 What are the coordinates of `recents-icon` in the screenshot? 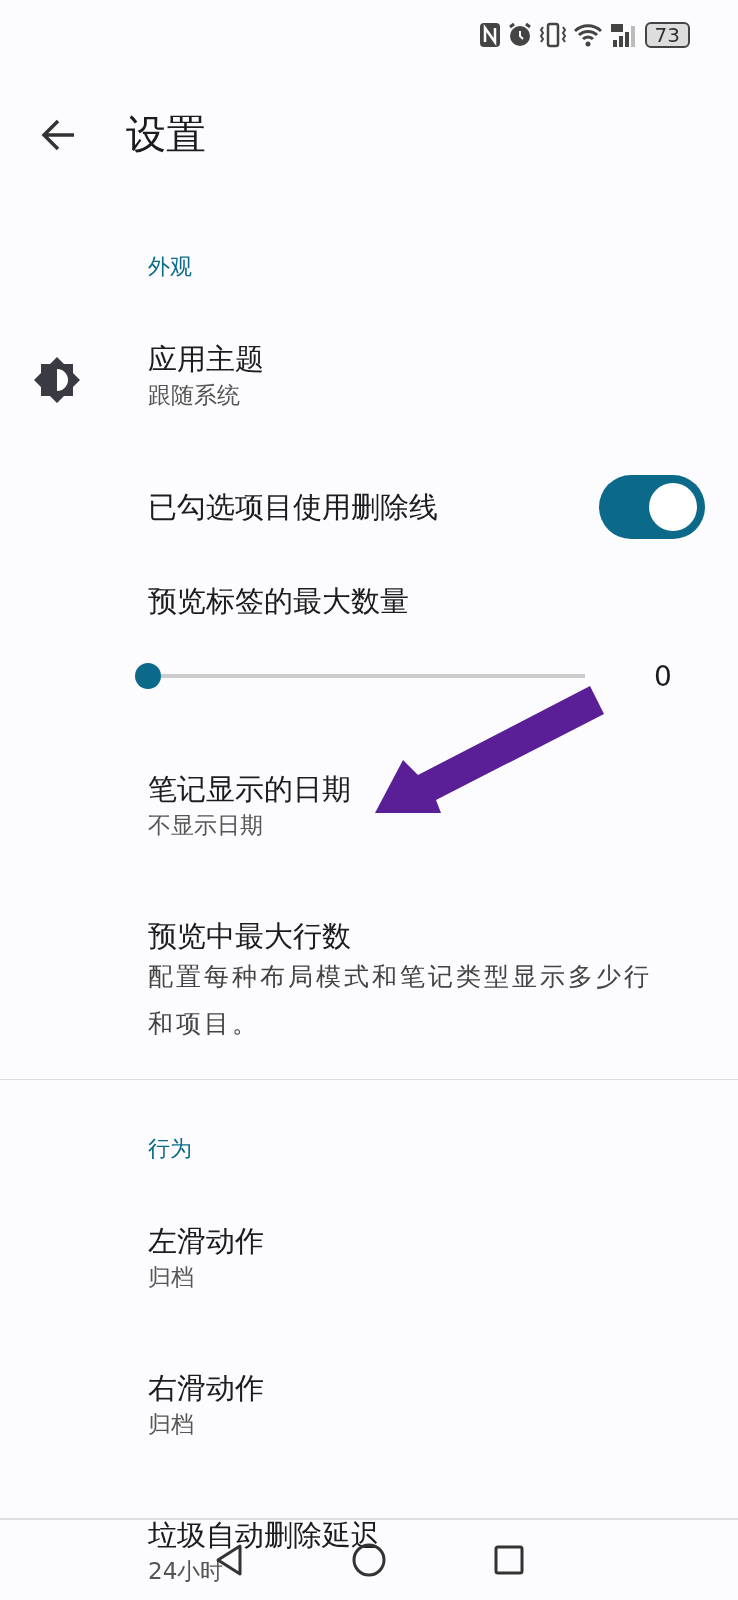 It's located at (509, 1560).